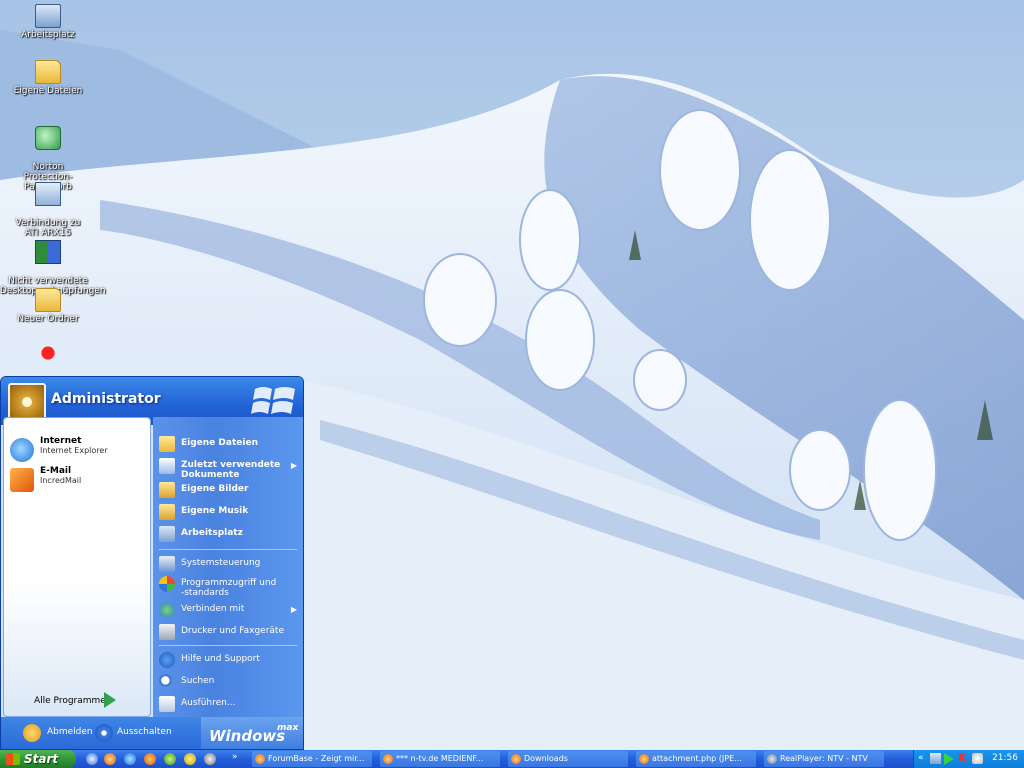  What do you see at coordinates (252, 733) in the screenshot?
I see `windows-brand-logo: Windows max` at bounding box center [252, 733].